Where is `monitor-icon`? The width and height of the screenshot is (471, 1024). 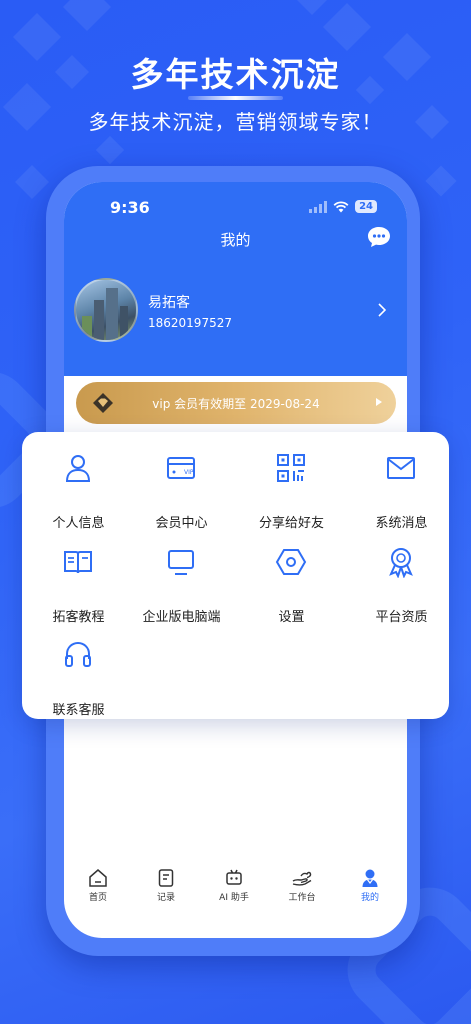 monitor-icon is located at coordinates (181, 562).